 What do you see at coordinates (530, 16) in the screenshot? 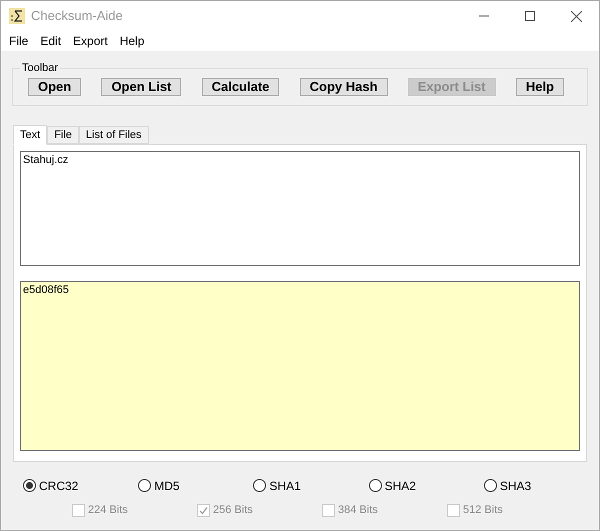
I see `maximize-icon` at bounding box center [530, 16].